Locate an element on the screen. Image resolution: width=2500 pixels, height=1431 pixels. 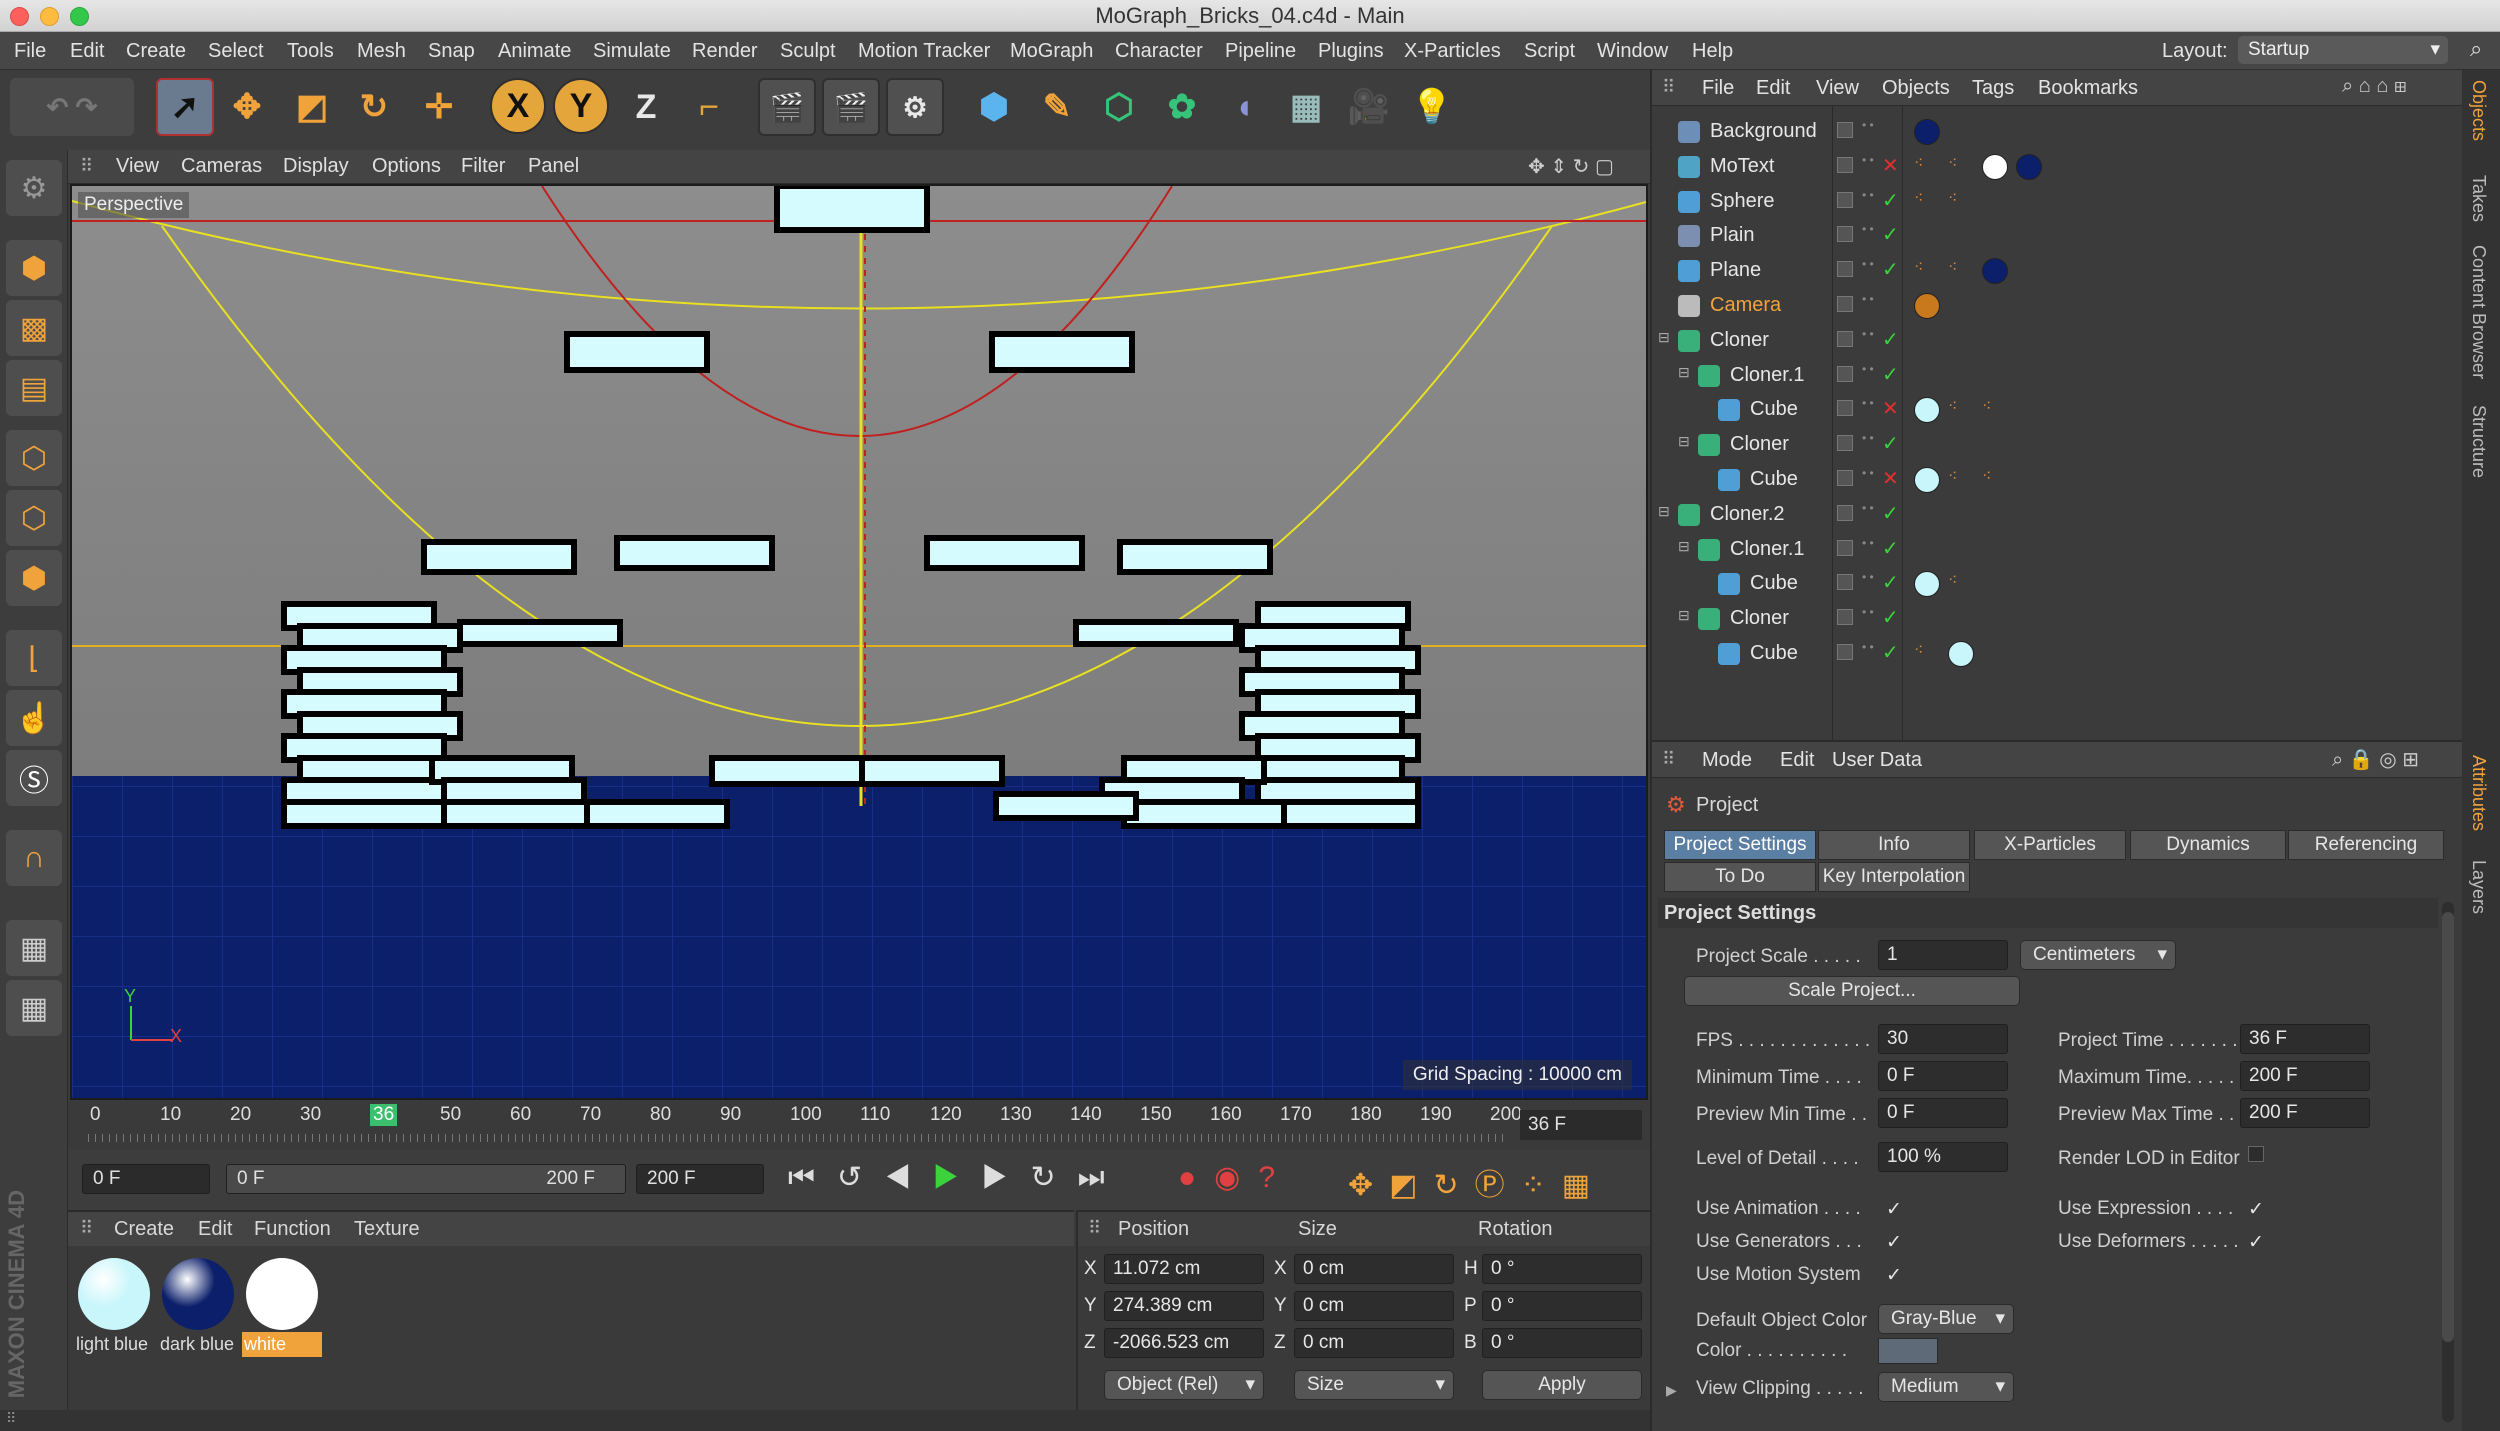
make-editable-icon: ⚙ is located at coordinates (34, 188).